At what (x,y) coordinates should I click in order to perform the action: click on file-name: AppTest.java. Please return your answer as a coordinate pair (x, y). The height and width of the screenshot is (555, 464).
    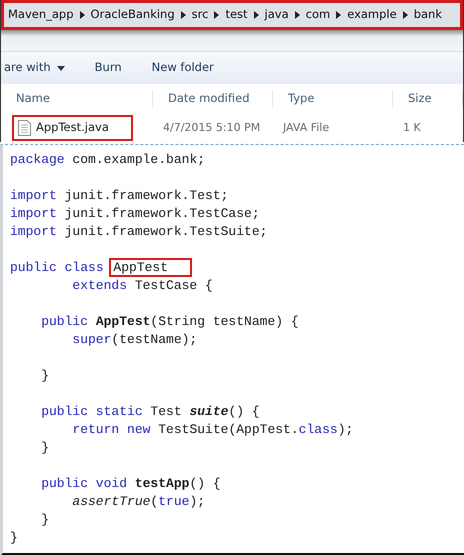
    Looking at the image, I should click on (72, 128).